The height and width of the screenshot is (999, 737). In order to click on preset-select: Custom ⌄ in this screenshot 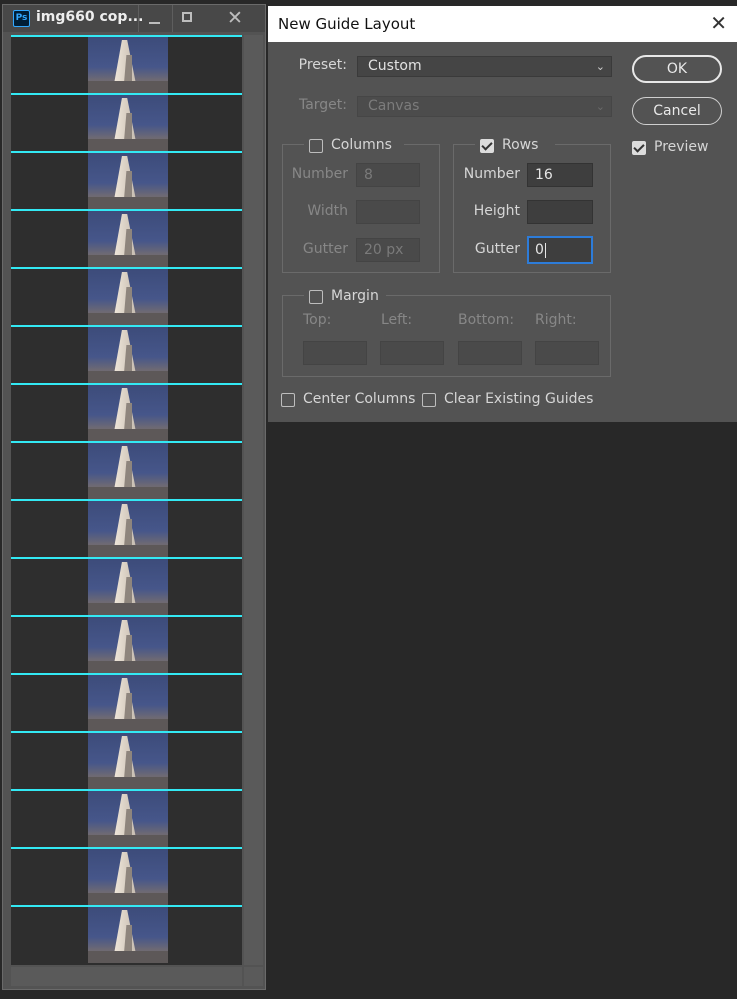, I will do `click(484, 66)`.